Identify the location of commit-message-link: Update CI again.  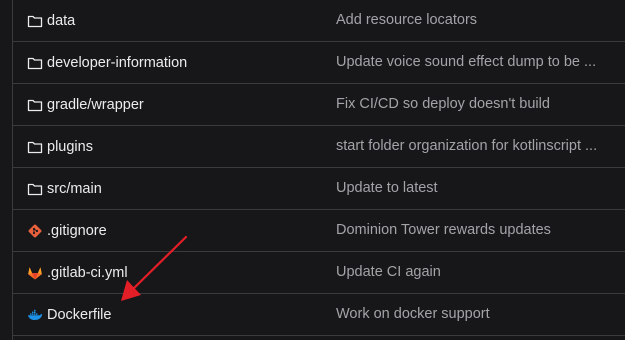
(388, 272).